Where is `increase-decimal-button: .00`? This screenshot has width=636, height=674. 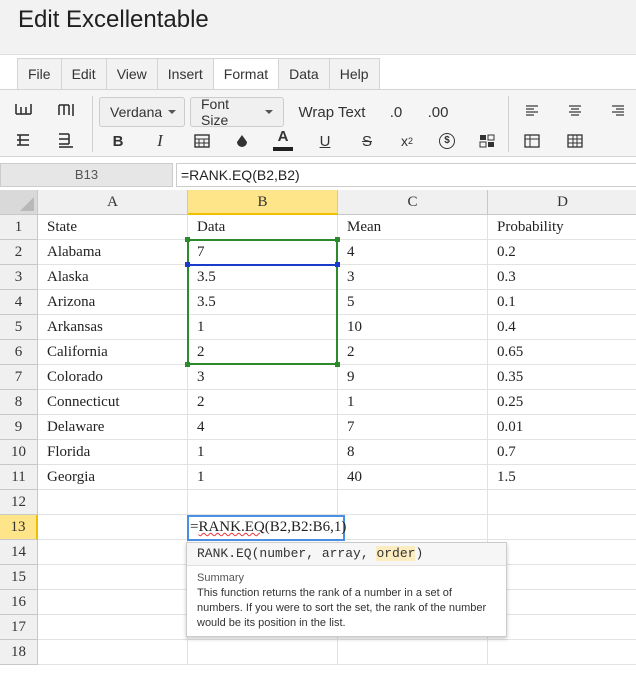
increase-decimal-button: .00 is located at coordinates (438, 112).